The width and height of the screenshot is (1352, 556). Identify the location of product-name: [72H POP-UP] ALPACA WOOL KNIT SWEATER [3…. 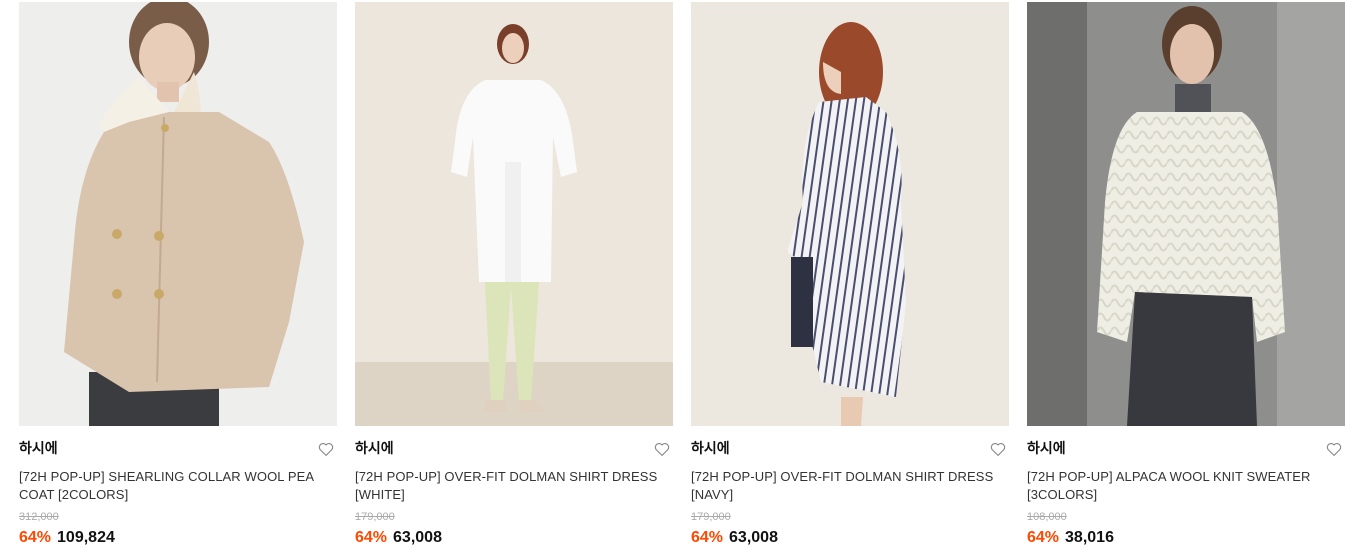
(1180, 486).